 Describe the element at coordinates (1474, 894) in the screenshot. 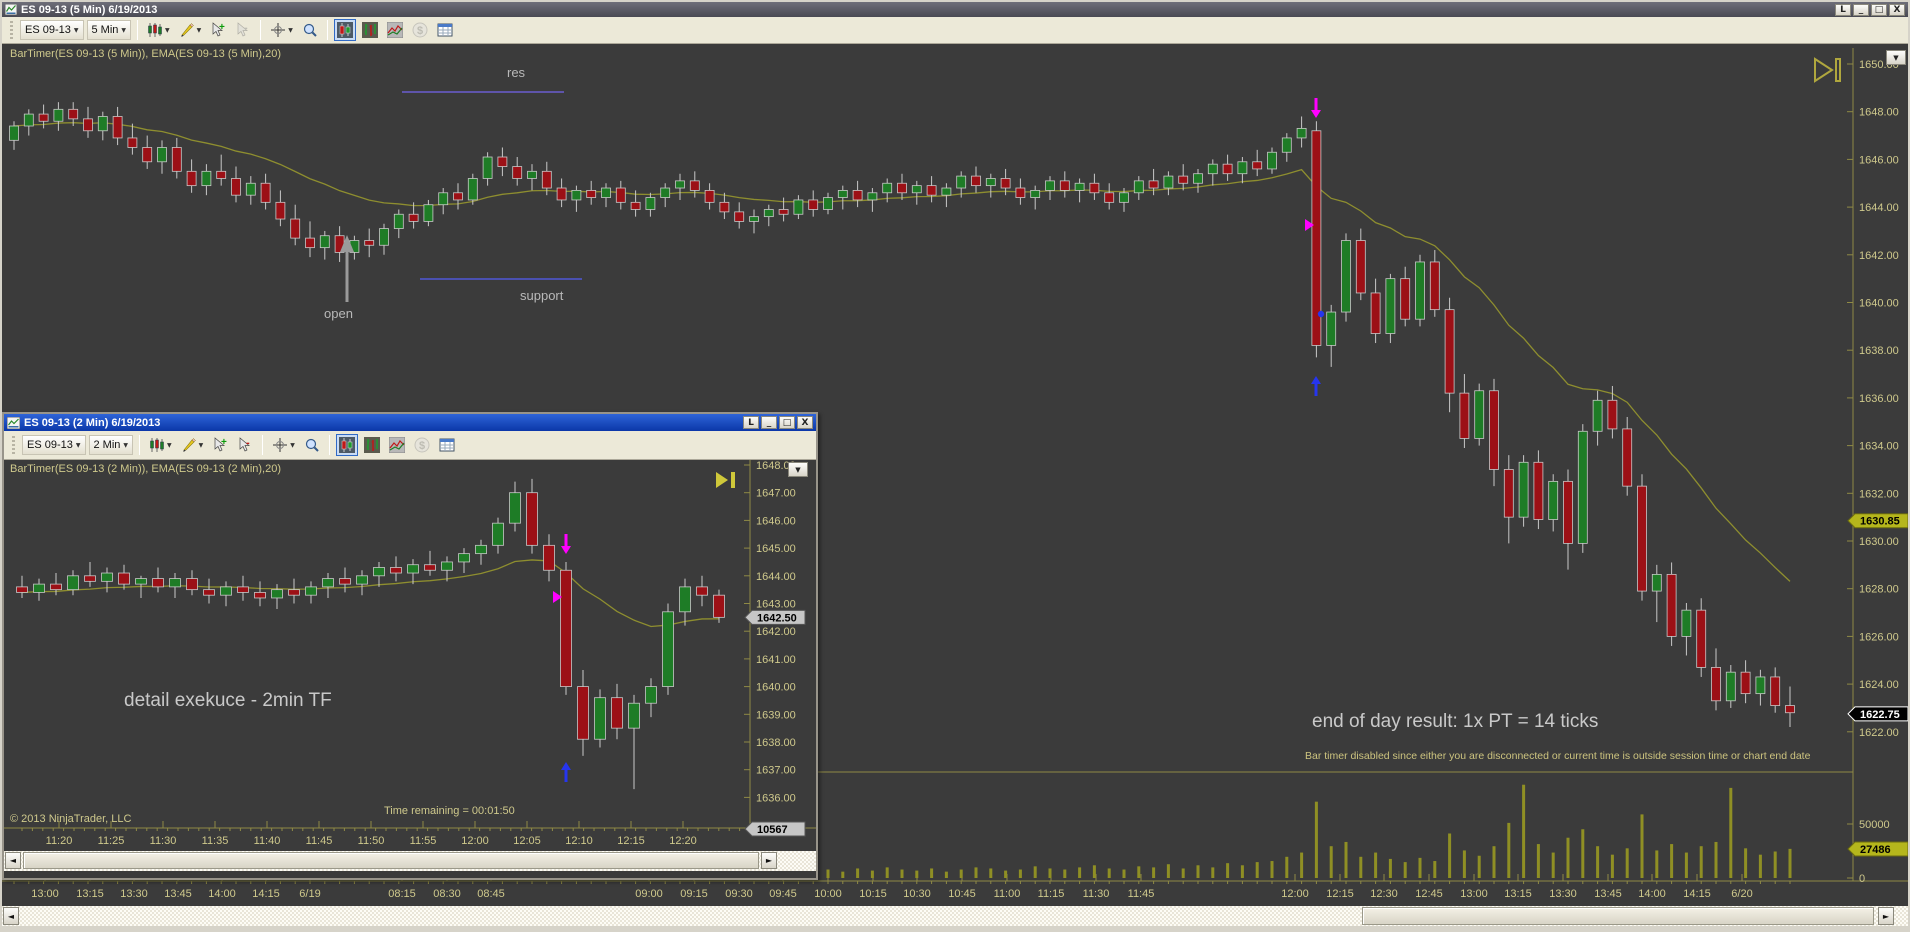

I see `time-tick-label: 13:00` at that location.